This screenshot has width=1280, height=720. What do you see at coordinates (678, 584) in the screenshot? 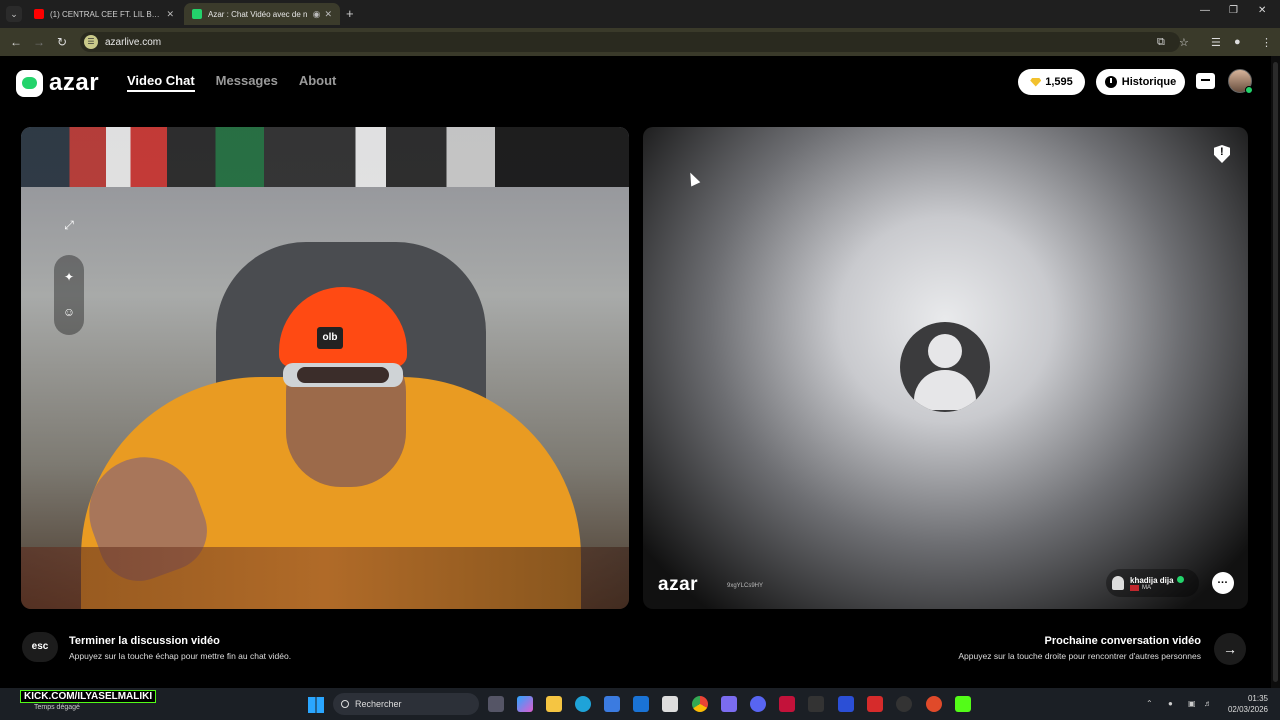
I see `azar-watermark: azar` at bounding box center [678, 584].